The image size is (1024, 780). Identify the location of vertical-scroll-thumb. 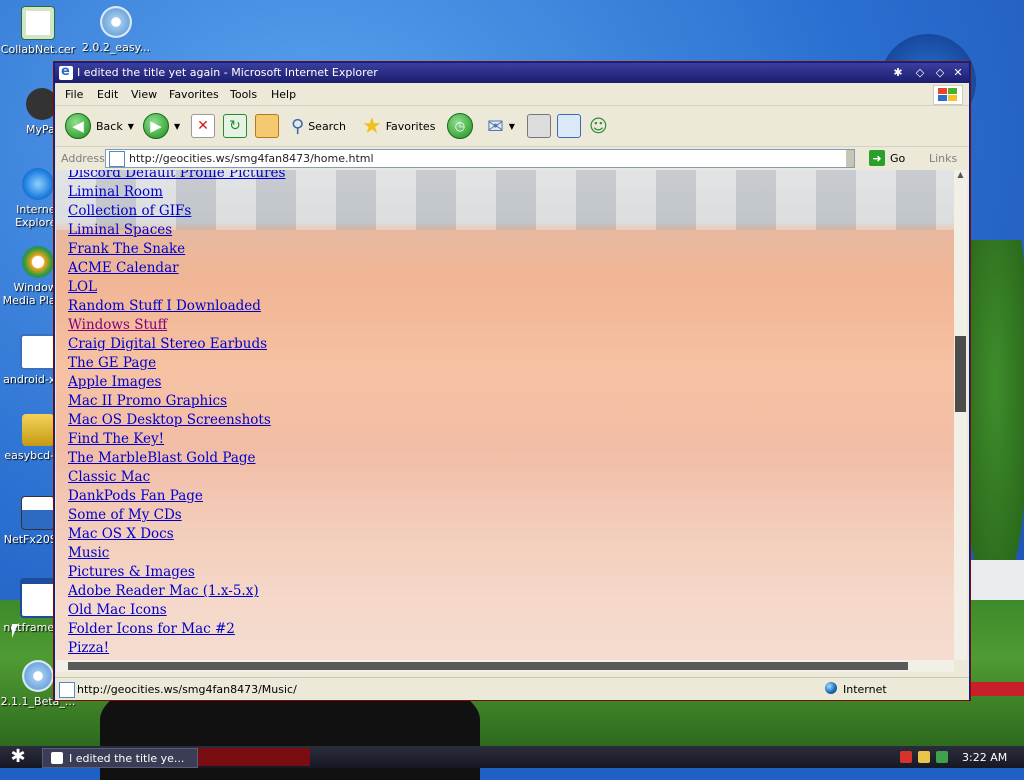
(960, 374).